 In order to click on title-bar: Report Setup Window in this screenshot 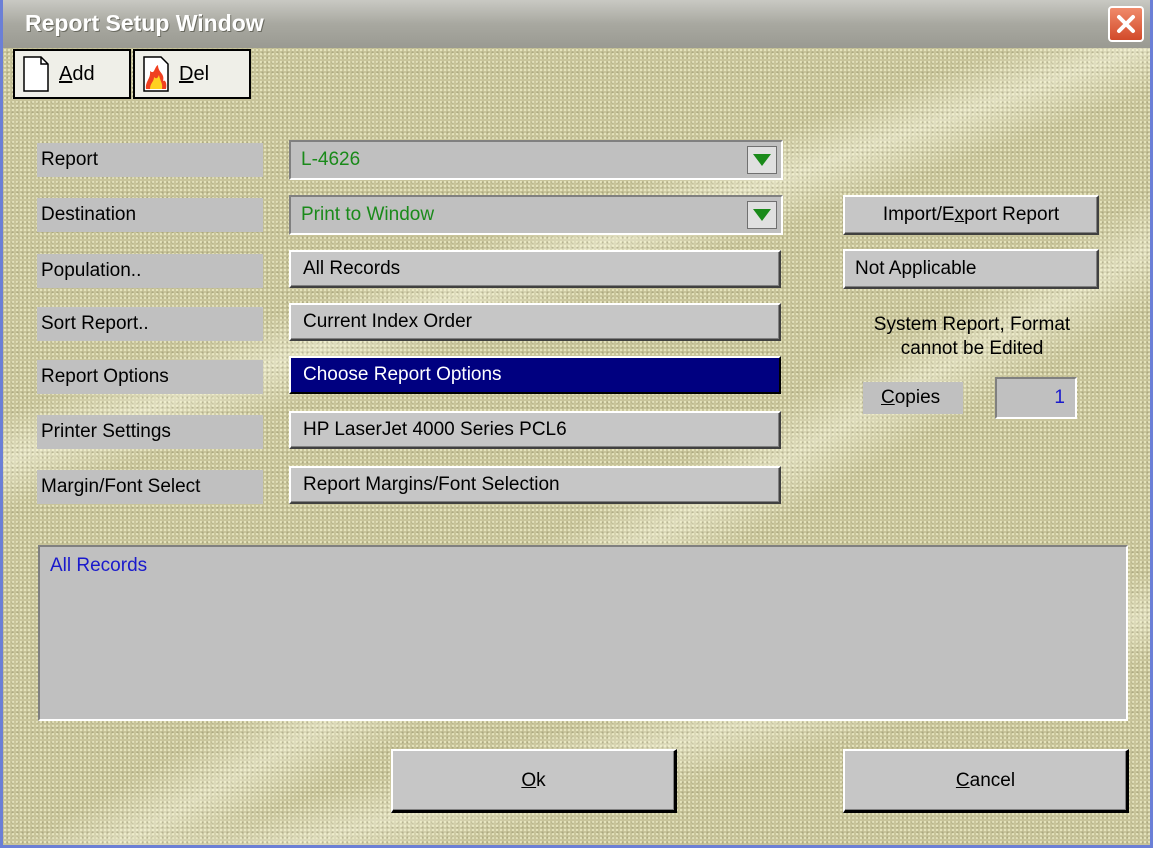, I will do `click(576, 24)`.